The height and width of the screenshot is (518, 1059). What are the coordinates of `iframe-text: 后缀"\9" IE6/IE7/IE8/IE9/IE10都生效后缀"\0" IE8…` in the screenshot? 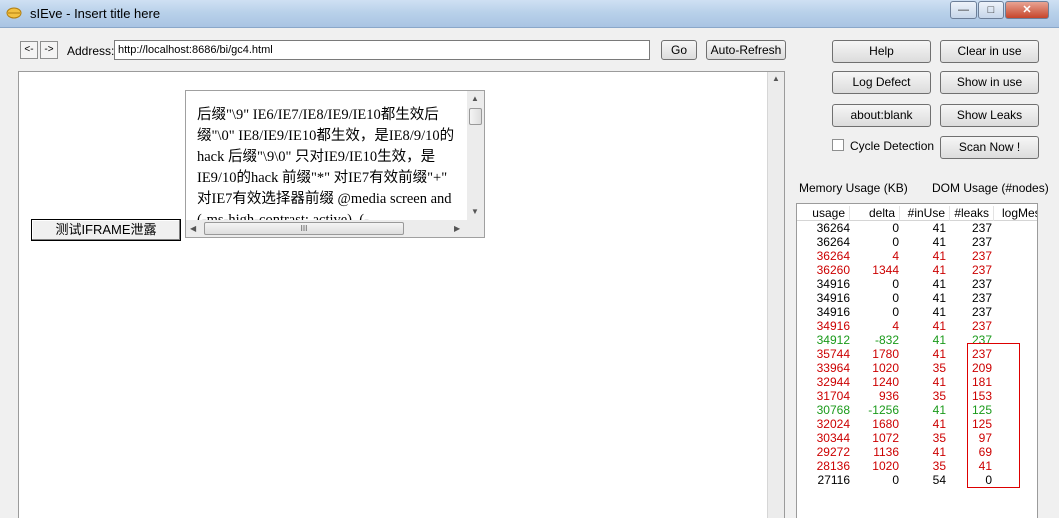 It's located at (326, 167).